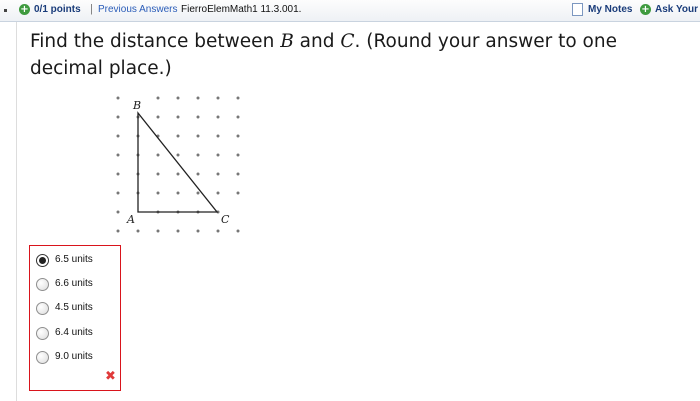 The image size is (700, 401). Describe the element at coordinates (645, 9) in the screenshot. I see `ask-plus-icon: +` at that location.